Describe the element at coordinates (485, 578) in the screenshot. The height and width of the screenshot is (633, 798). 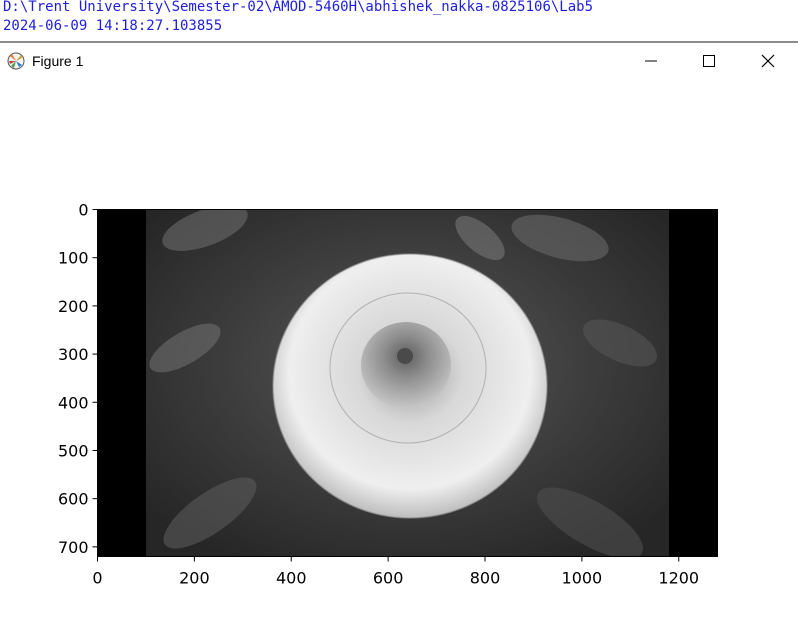
I see `x-tick-label: 800` at that location.